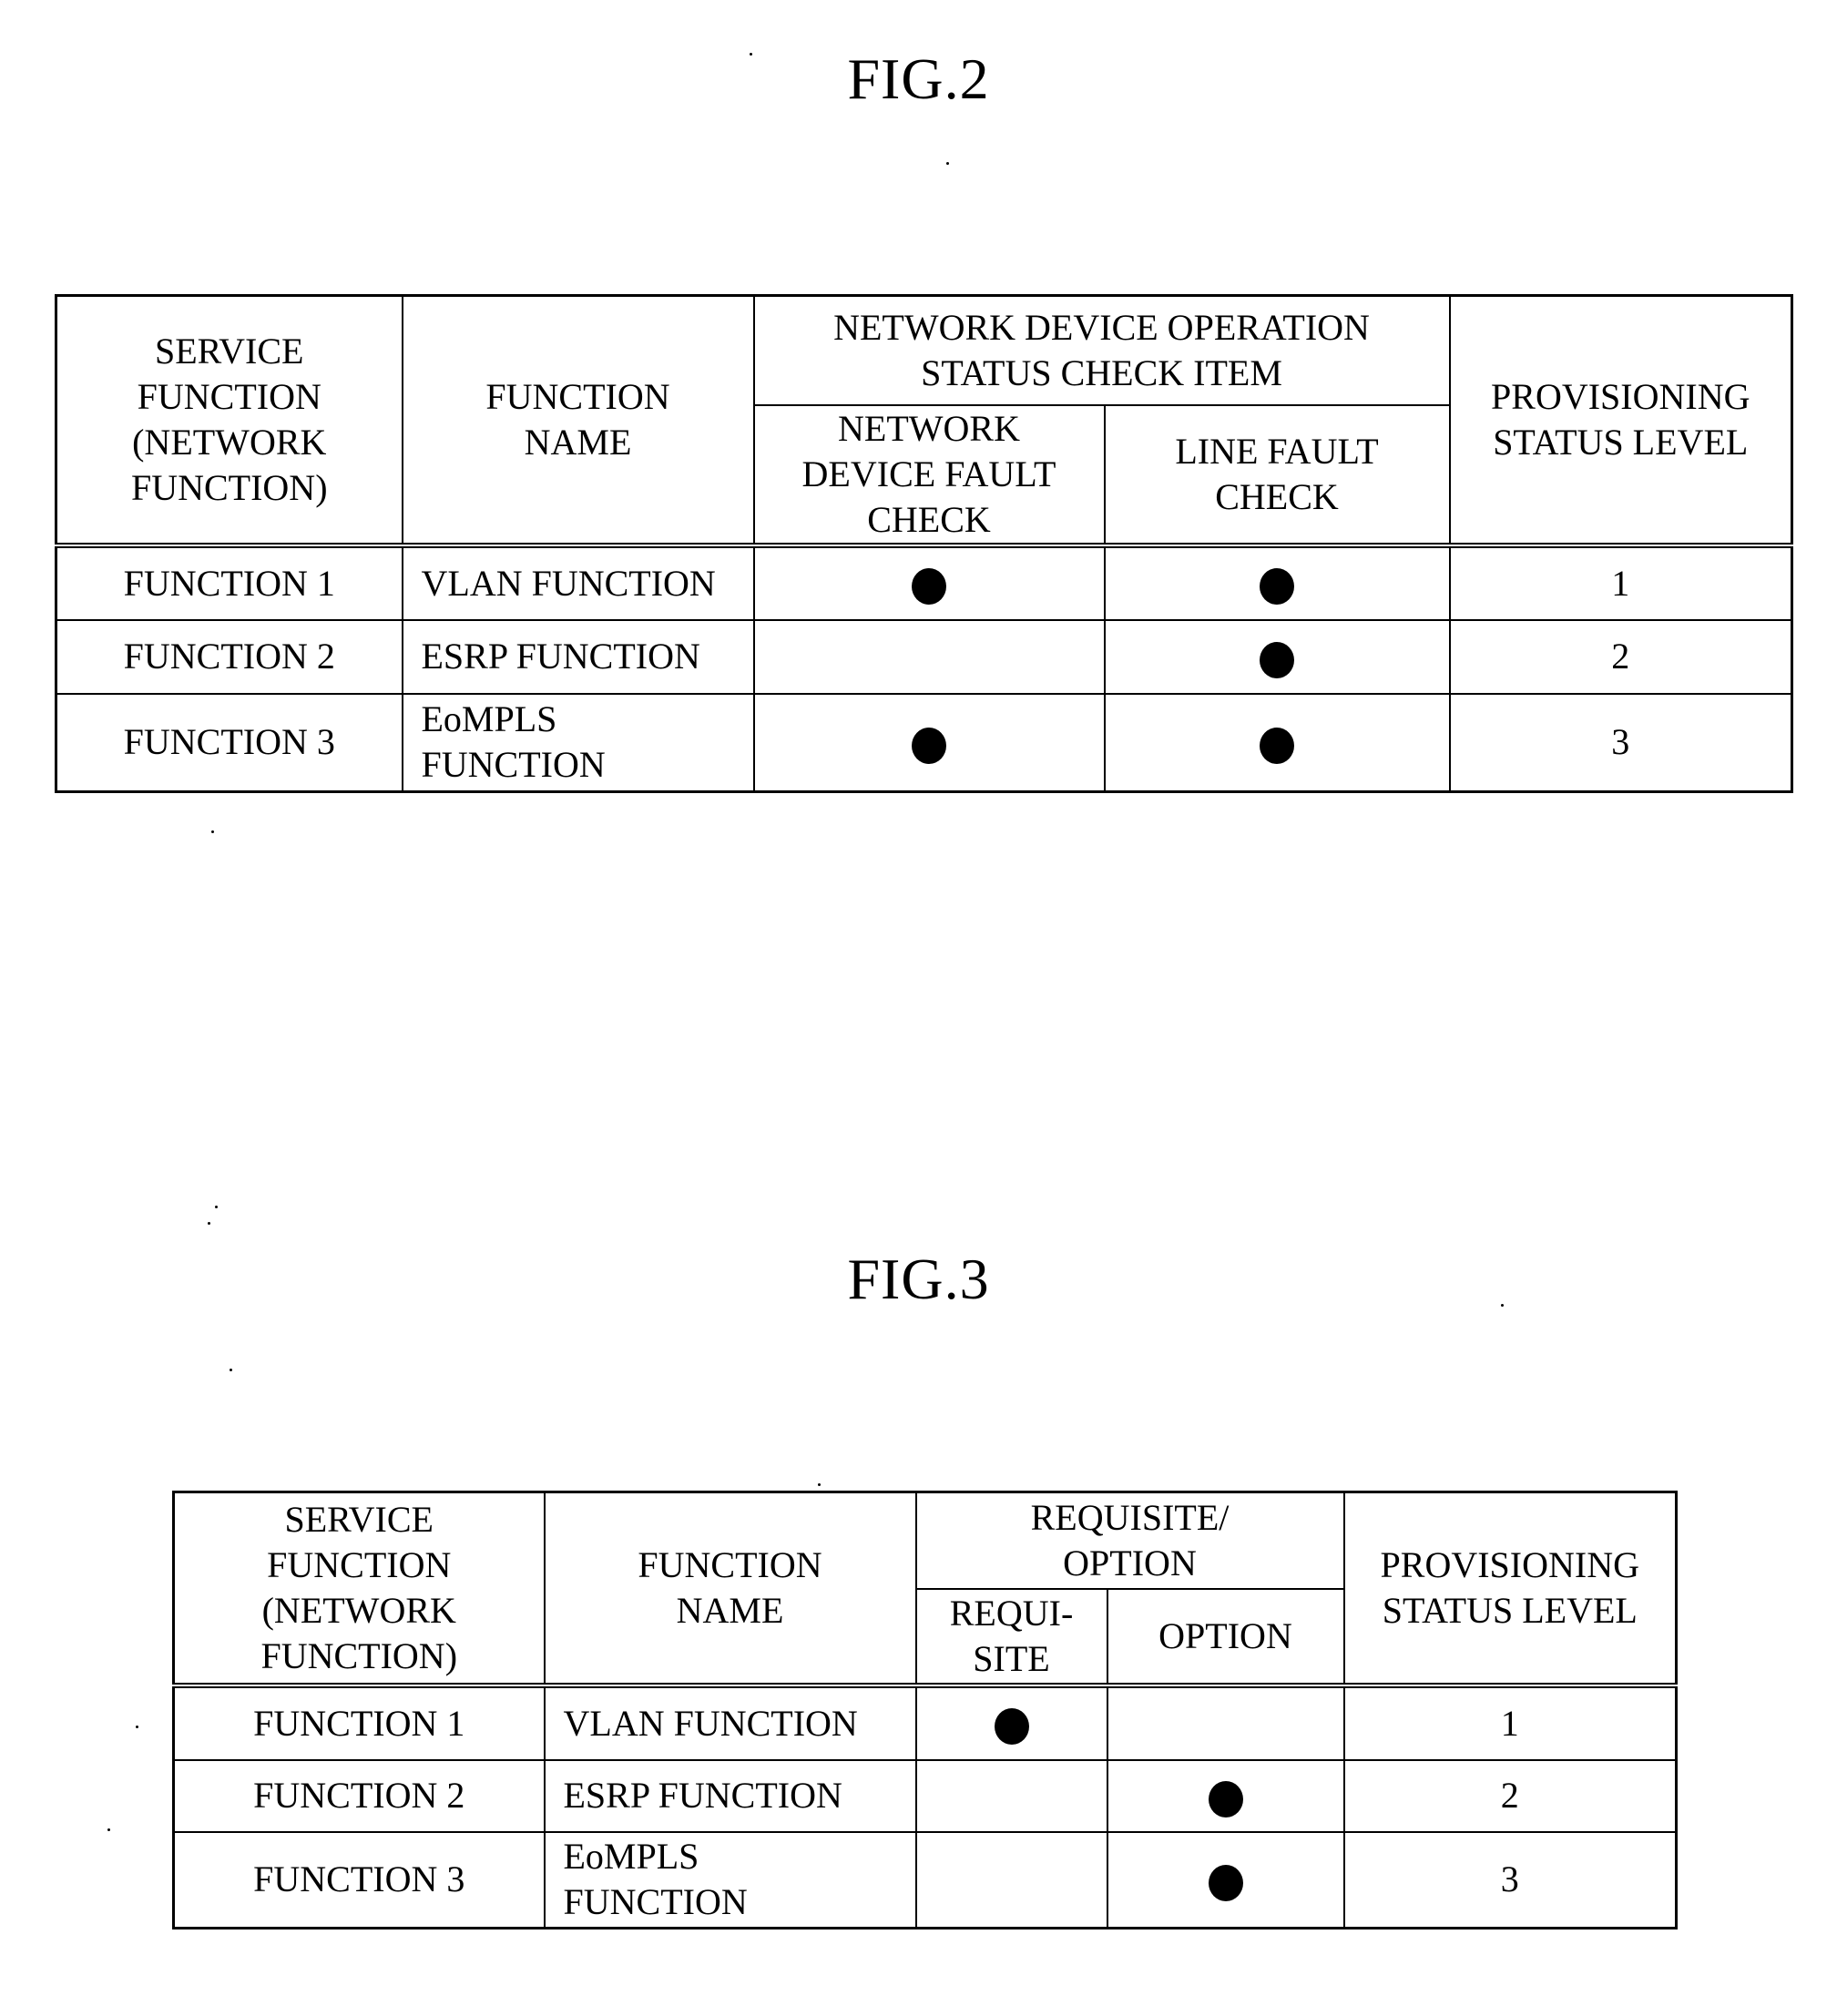 This screenshot has height=2016, width=1837. I want to click on figure-2-title: FIG.2, so click(919, 78).